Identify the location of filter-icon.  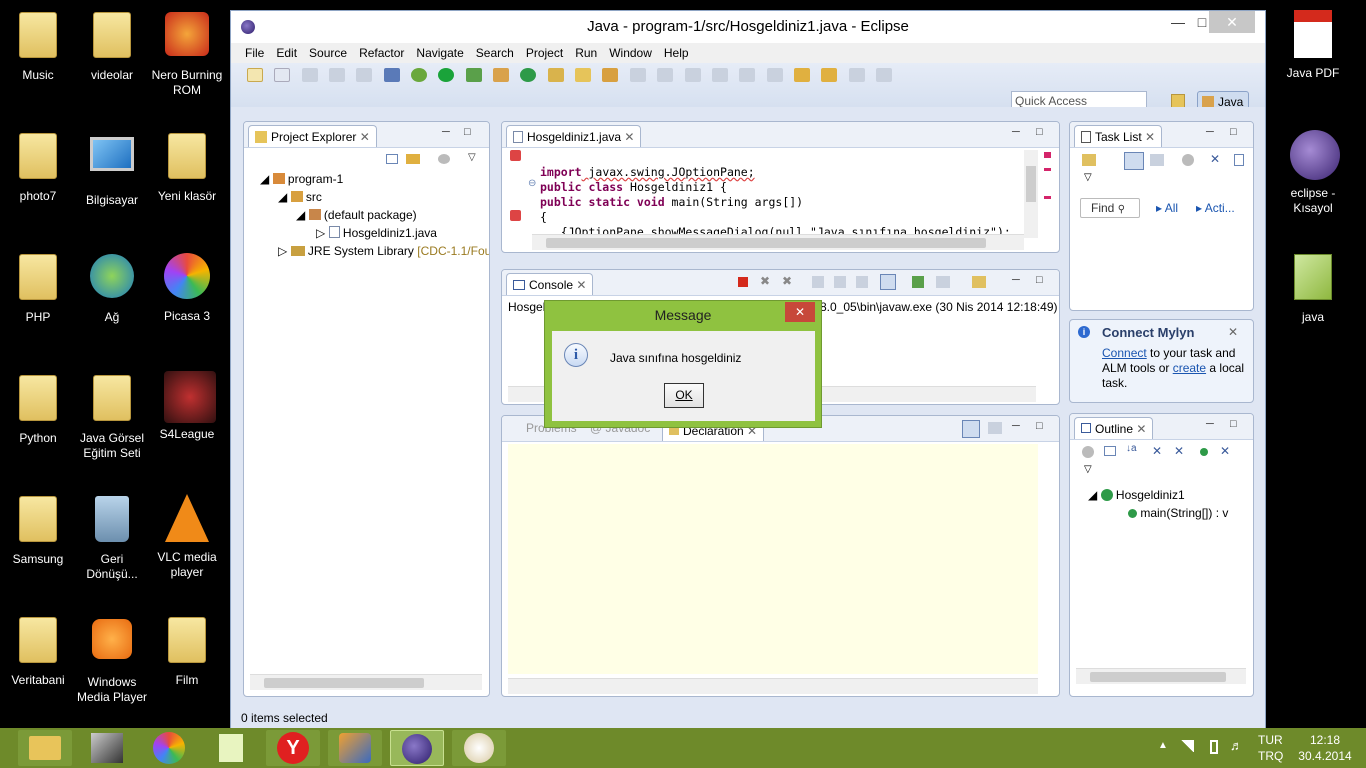
(444, 159).